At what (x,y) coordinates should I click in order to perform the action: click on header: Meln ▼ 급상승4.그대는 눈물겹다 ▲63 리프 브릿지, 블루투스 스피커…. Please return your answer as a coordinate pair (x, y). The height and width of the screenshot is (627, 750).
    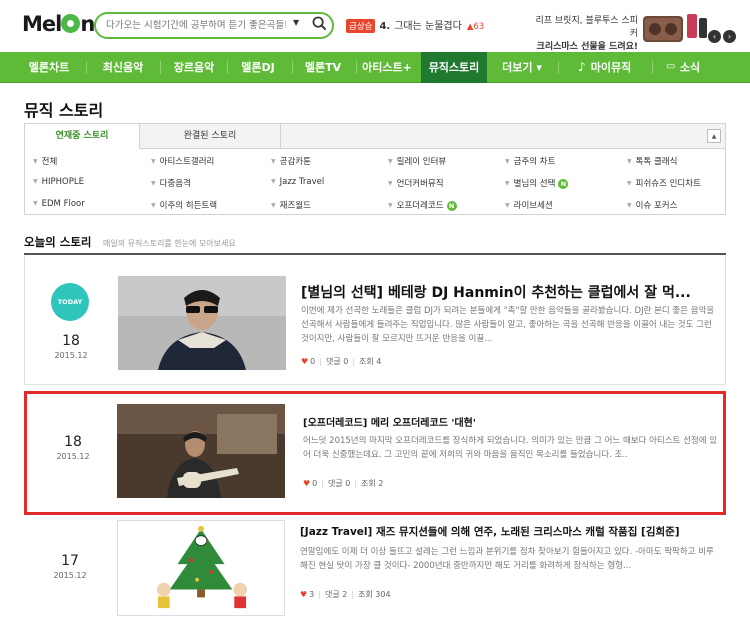
    Looking at the image, I should click on (375, 26).